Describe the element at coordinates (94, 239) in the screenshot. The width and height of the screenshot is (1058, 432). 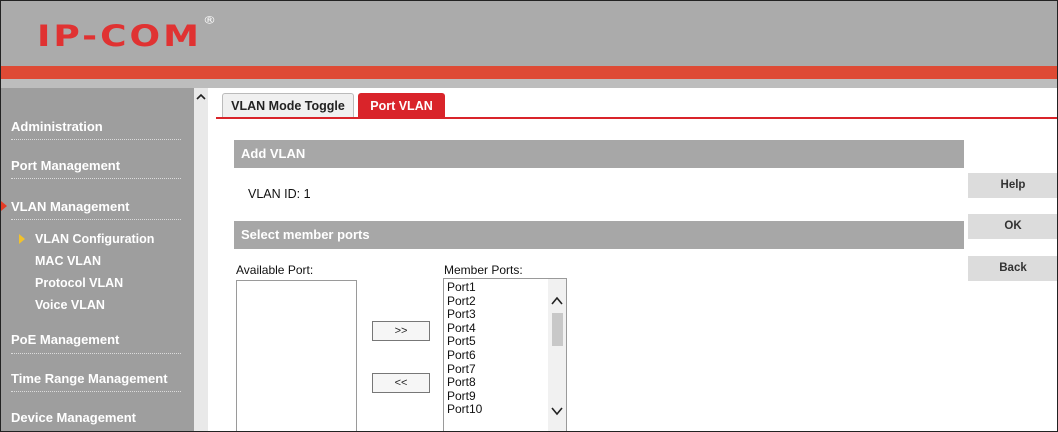
I see `sidebar-subitem-vlan-configuration: VLAN Configuration` at that location.